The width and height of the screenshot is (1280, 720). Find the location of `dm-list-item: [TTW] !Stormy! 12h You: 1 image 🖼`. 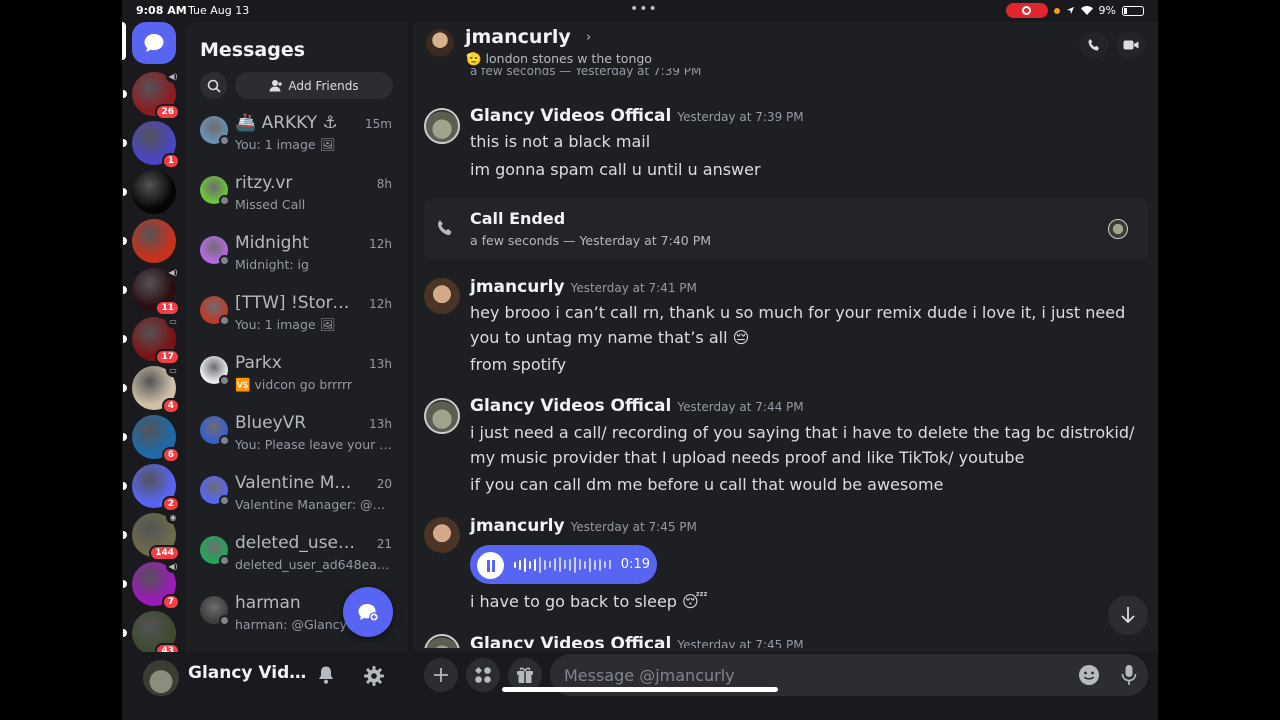

dm-list-item: [TTW] !Stormy! 12h You: 1 image 🖼 is located at coordinates (297, 316).